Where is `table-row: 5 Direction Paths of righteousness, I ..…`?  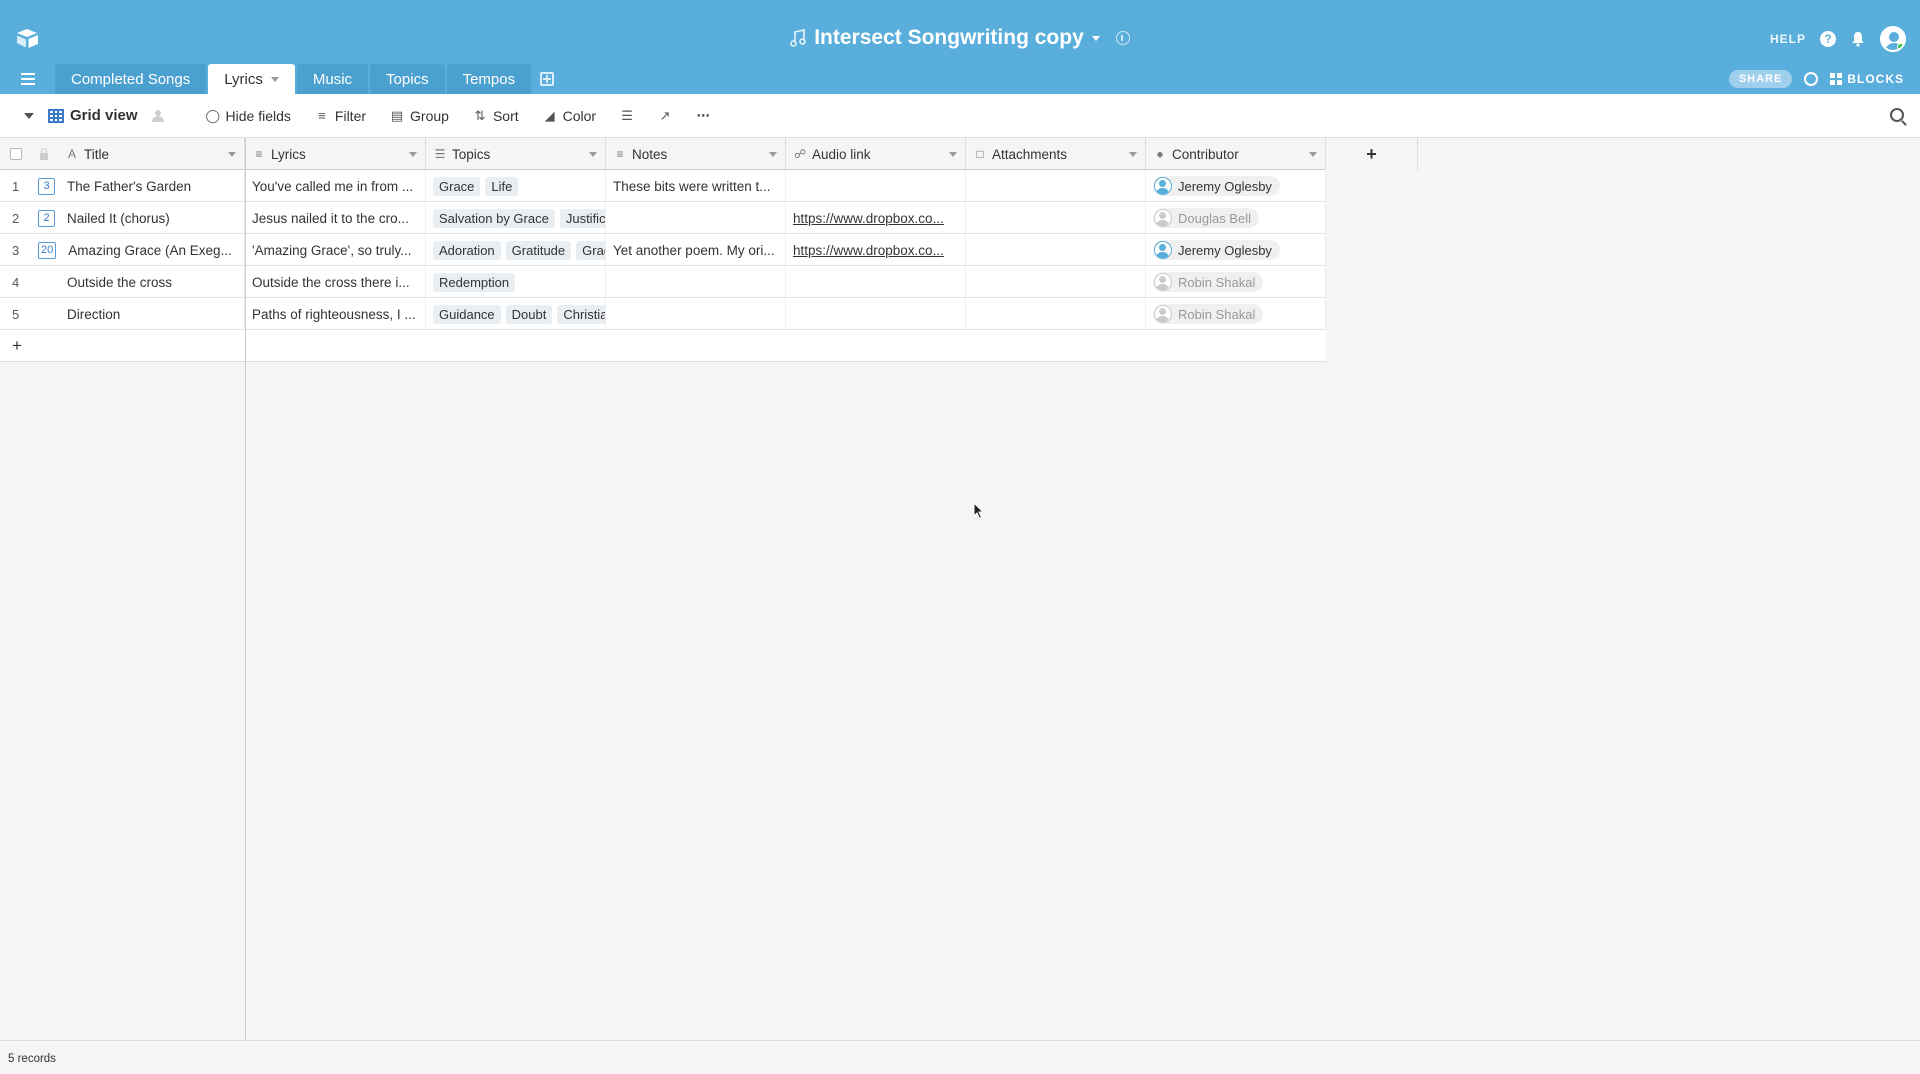
table-row: 5 Direction Paths of righteousness, I ..… is located at coordinates (663, 314).